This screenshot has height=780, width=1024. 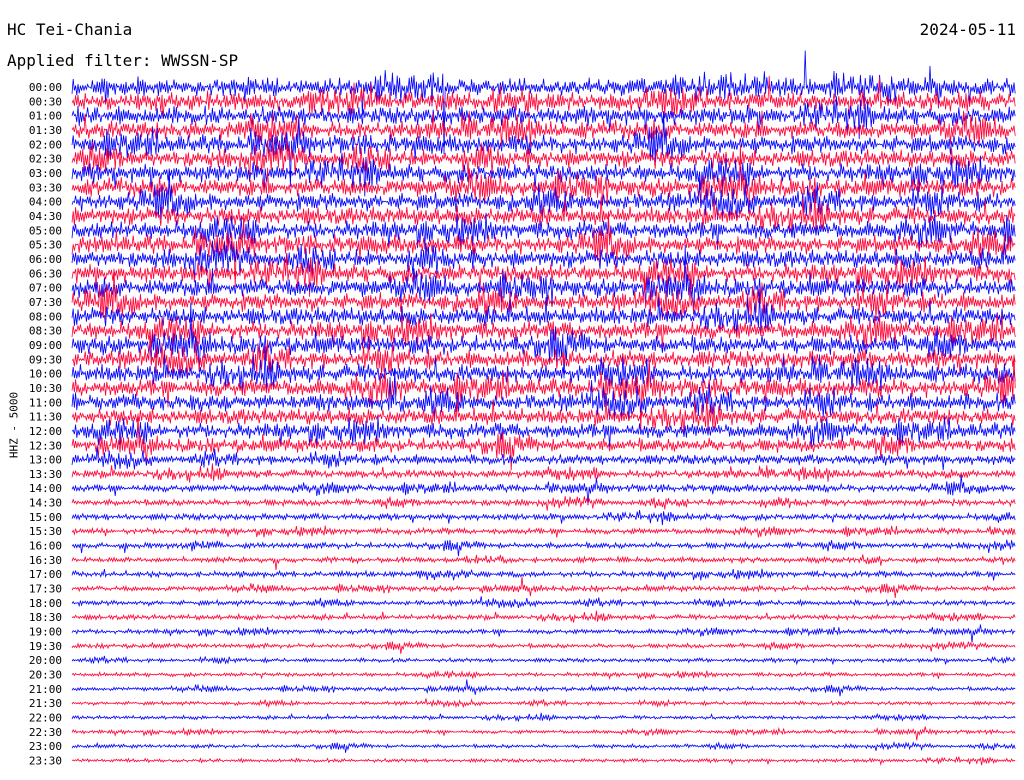 I want to click on time-tick-label: 15:30, so click(x=45, y=531).